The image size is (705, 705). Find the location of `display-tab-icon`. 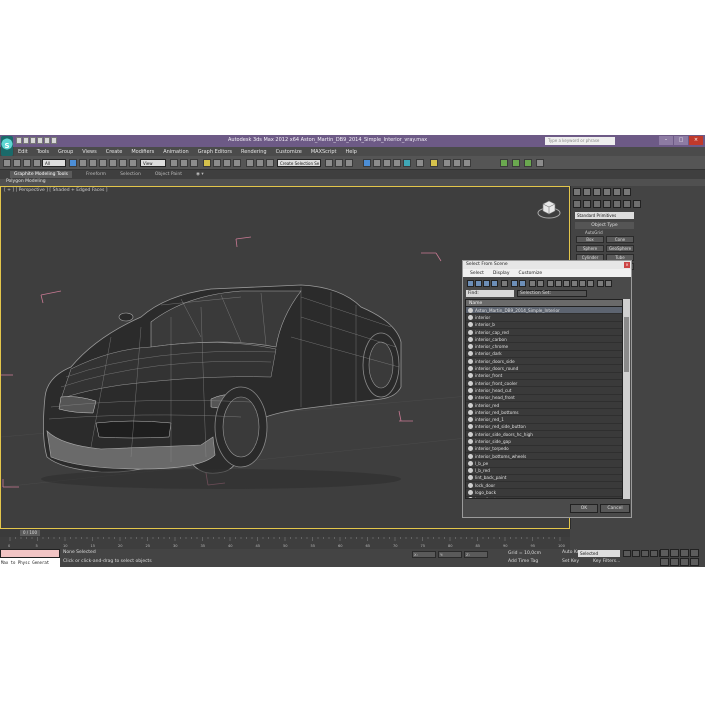

display-tab-icon is located at coordinates (617, 192).